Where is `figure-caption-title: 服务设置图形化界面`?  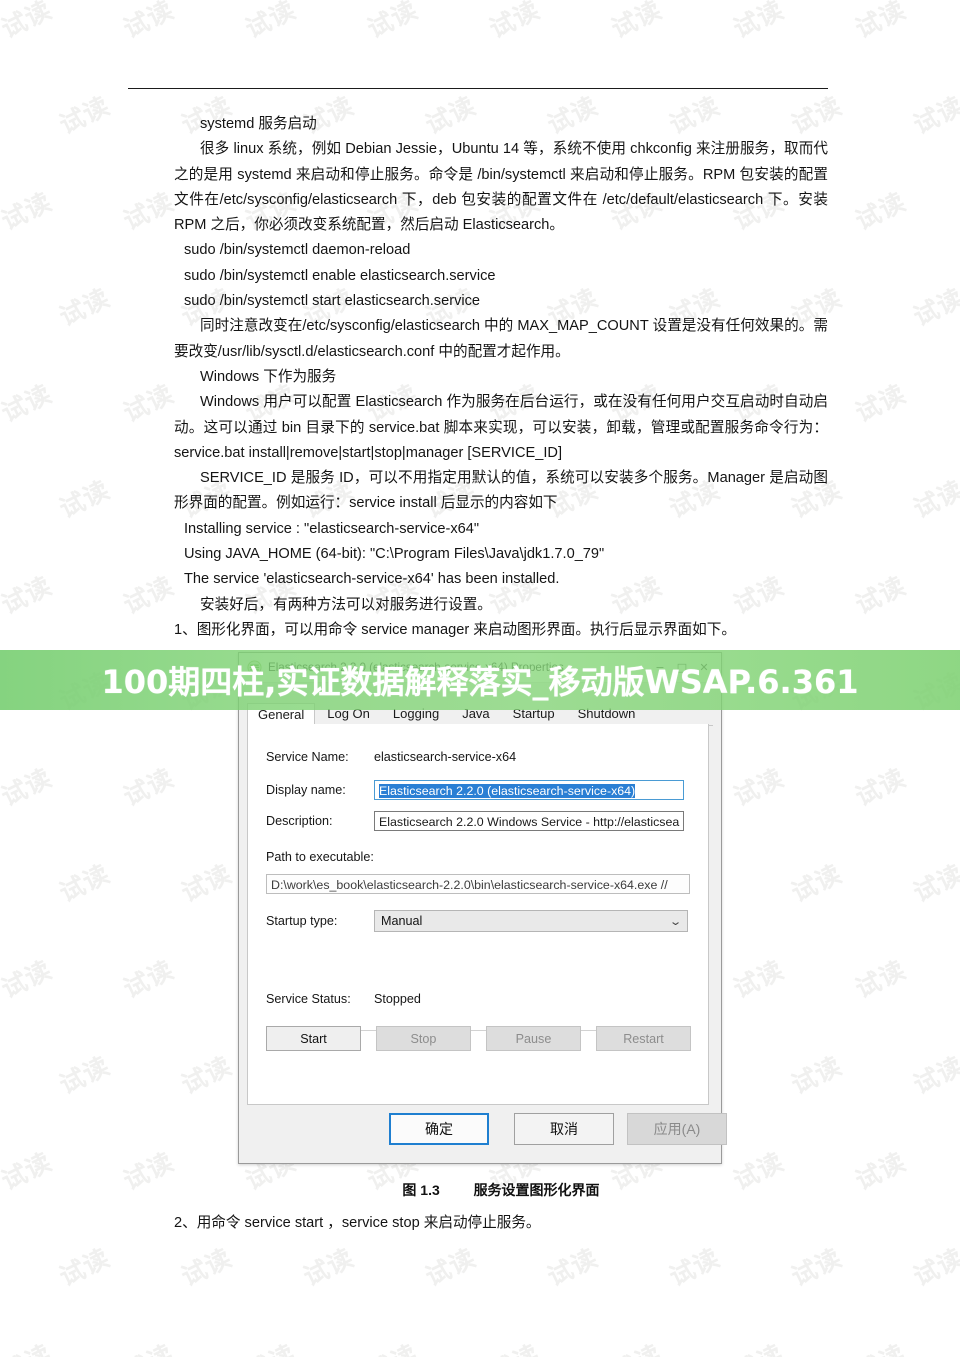
figure-caption-title: 服务设置图形化界面 is located at coordinates (536, 1190).